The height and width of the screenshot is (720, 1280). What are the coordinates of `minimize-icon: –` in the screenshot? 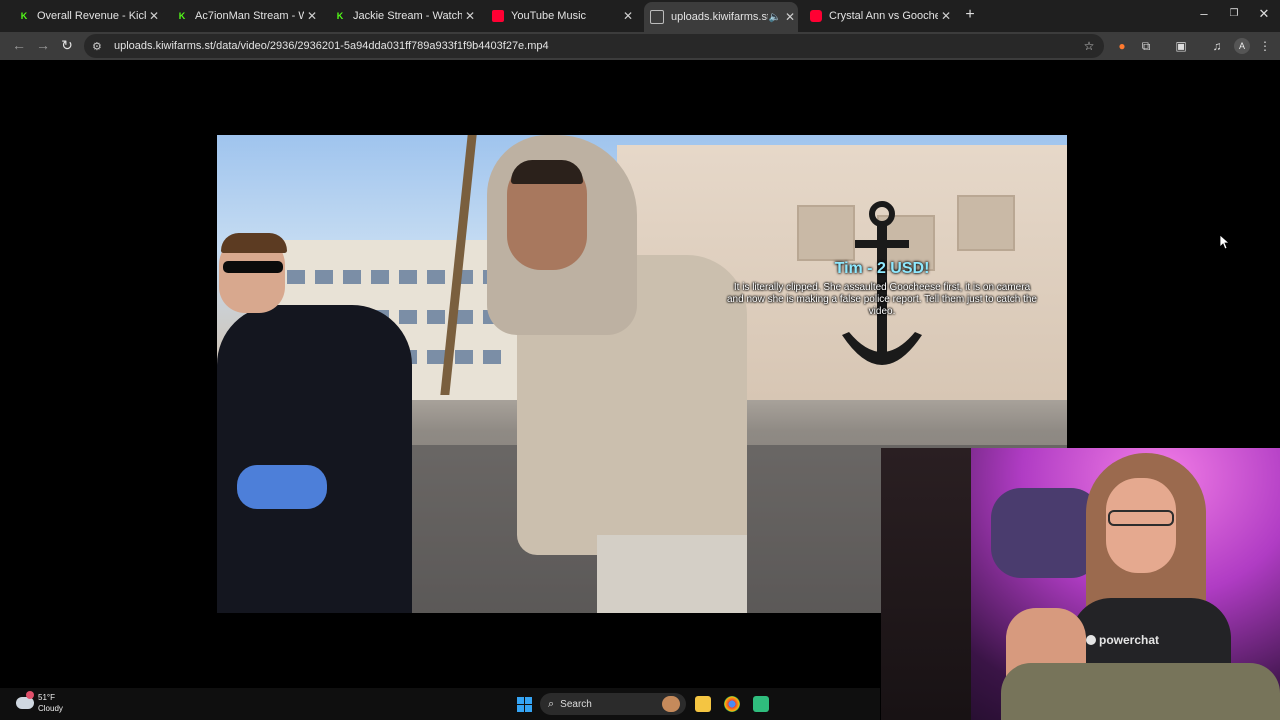 It's located at (1204, 13).